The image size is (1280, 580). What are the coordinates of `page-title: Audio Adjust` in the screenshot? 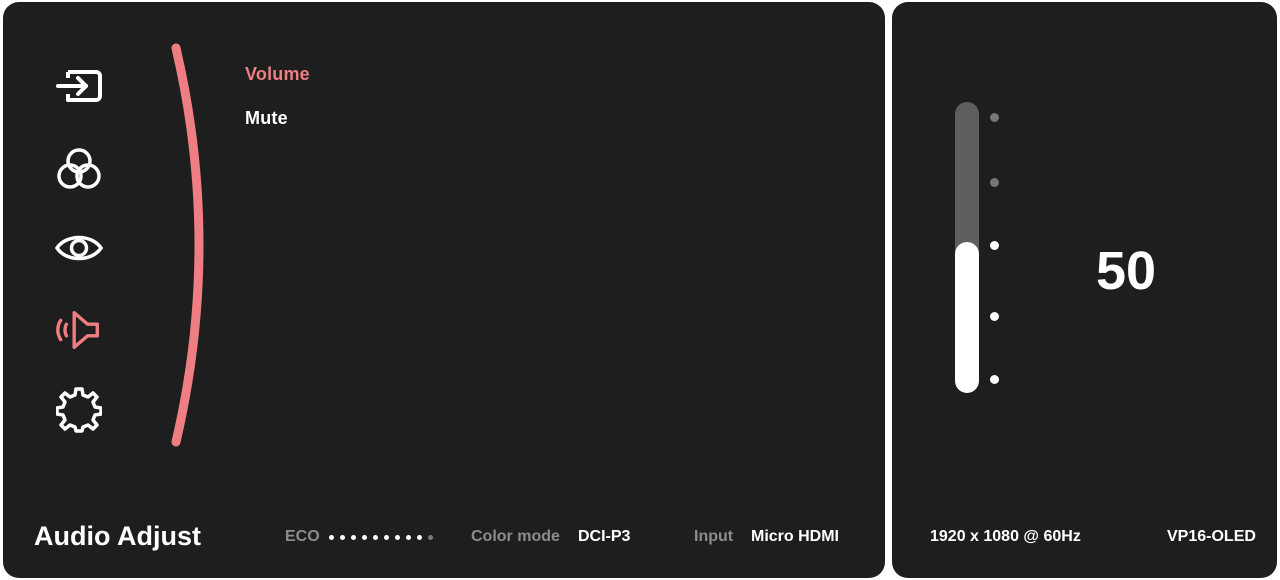 It's located at (117, 536).